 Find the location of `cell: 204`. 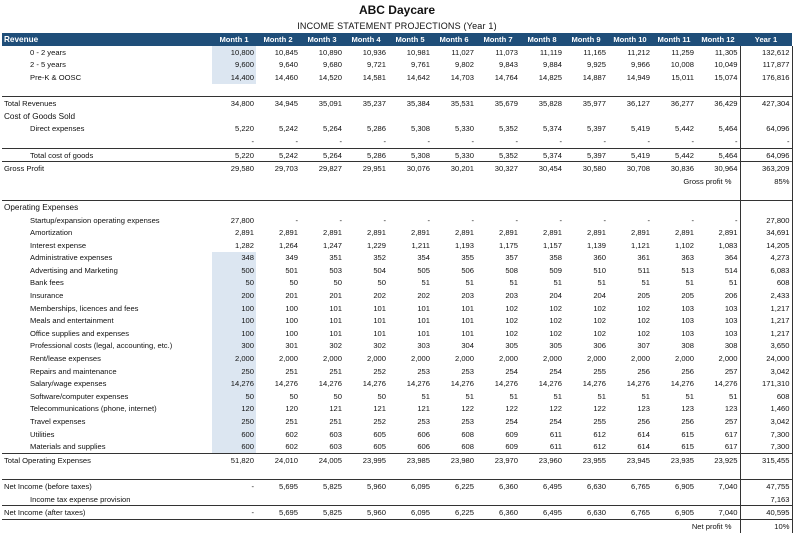

cell: 204 is located at coordinates (586, 295).